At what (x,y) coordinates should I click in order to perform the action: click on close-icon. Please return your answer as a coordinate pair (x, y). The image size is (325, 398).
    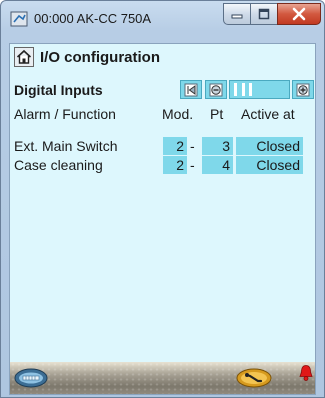
    Looking at the image, I should click on (299, 14).